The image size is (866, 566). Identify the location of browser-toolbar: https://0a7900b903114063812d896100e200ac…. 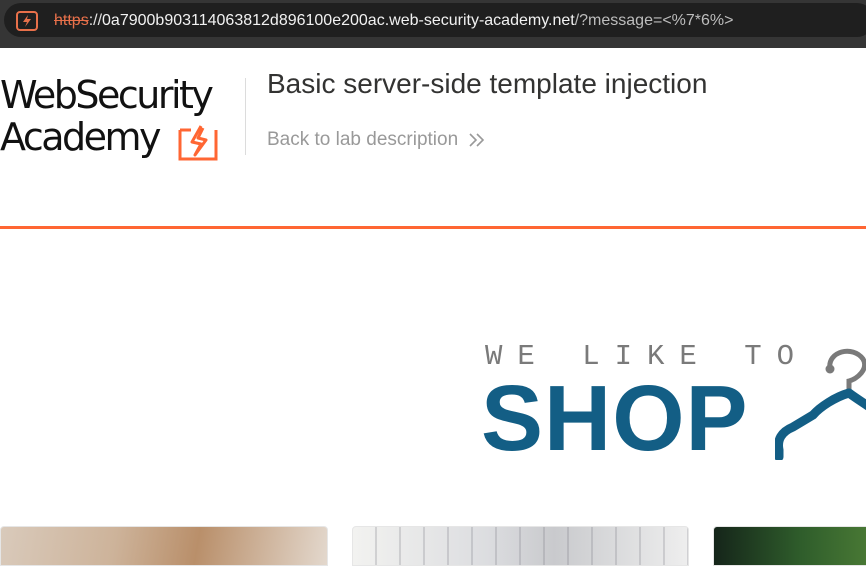
(433, 24).